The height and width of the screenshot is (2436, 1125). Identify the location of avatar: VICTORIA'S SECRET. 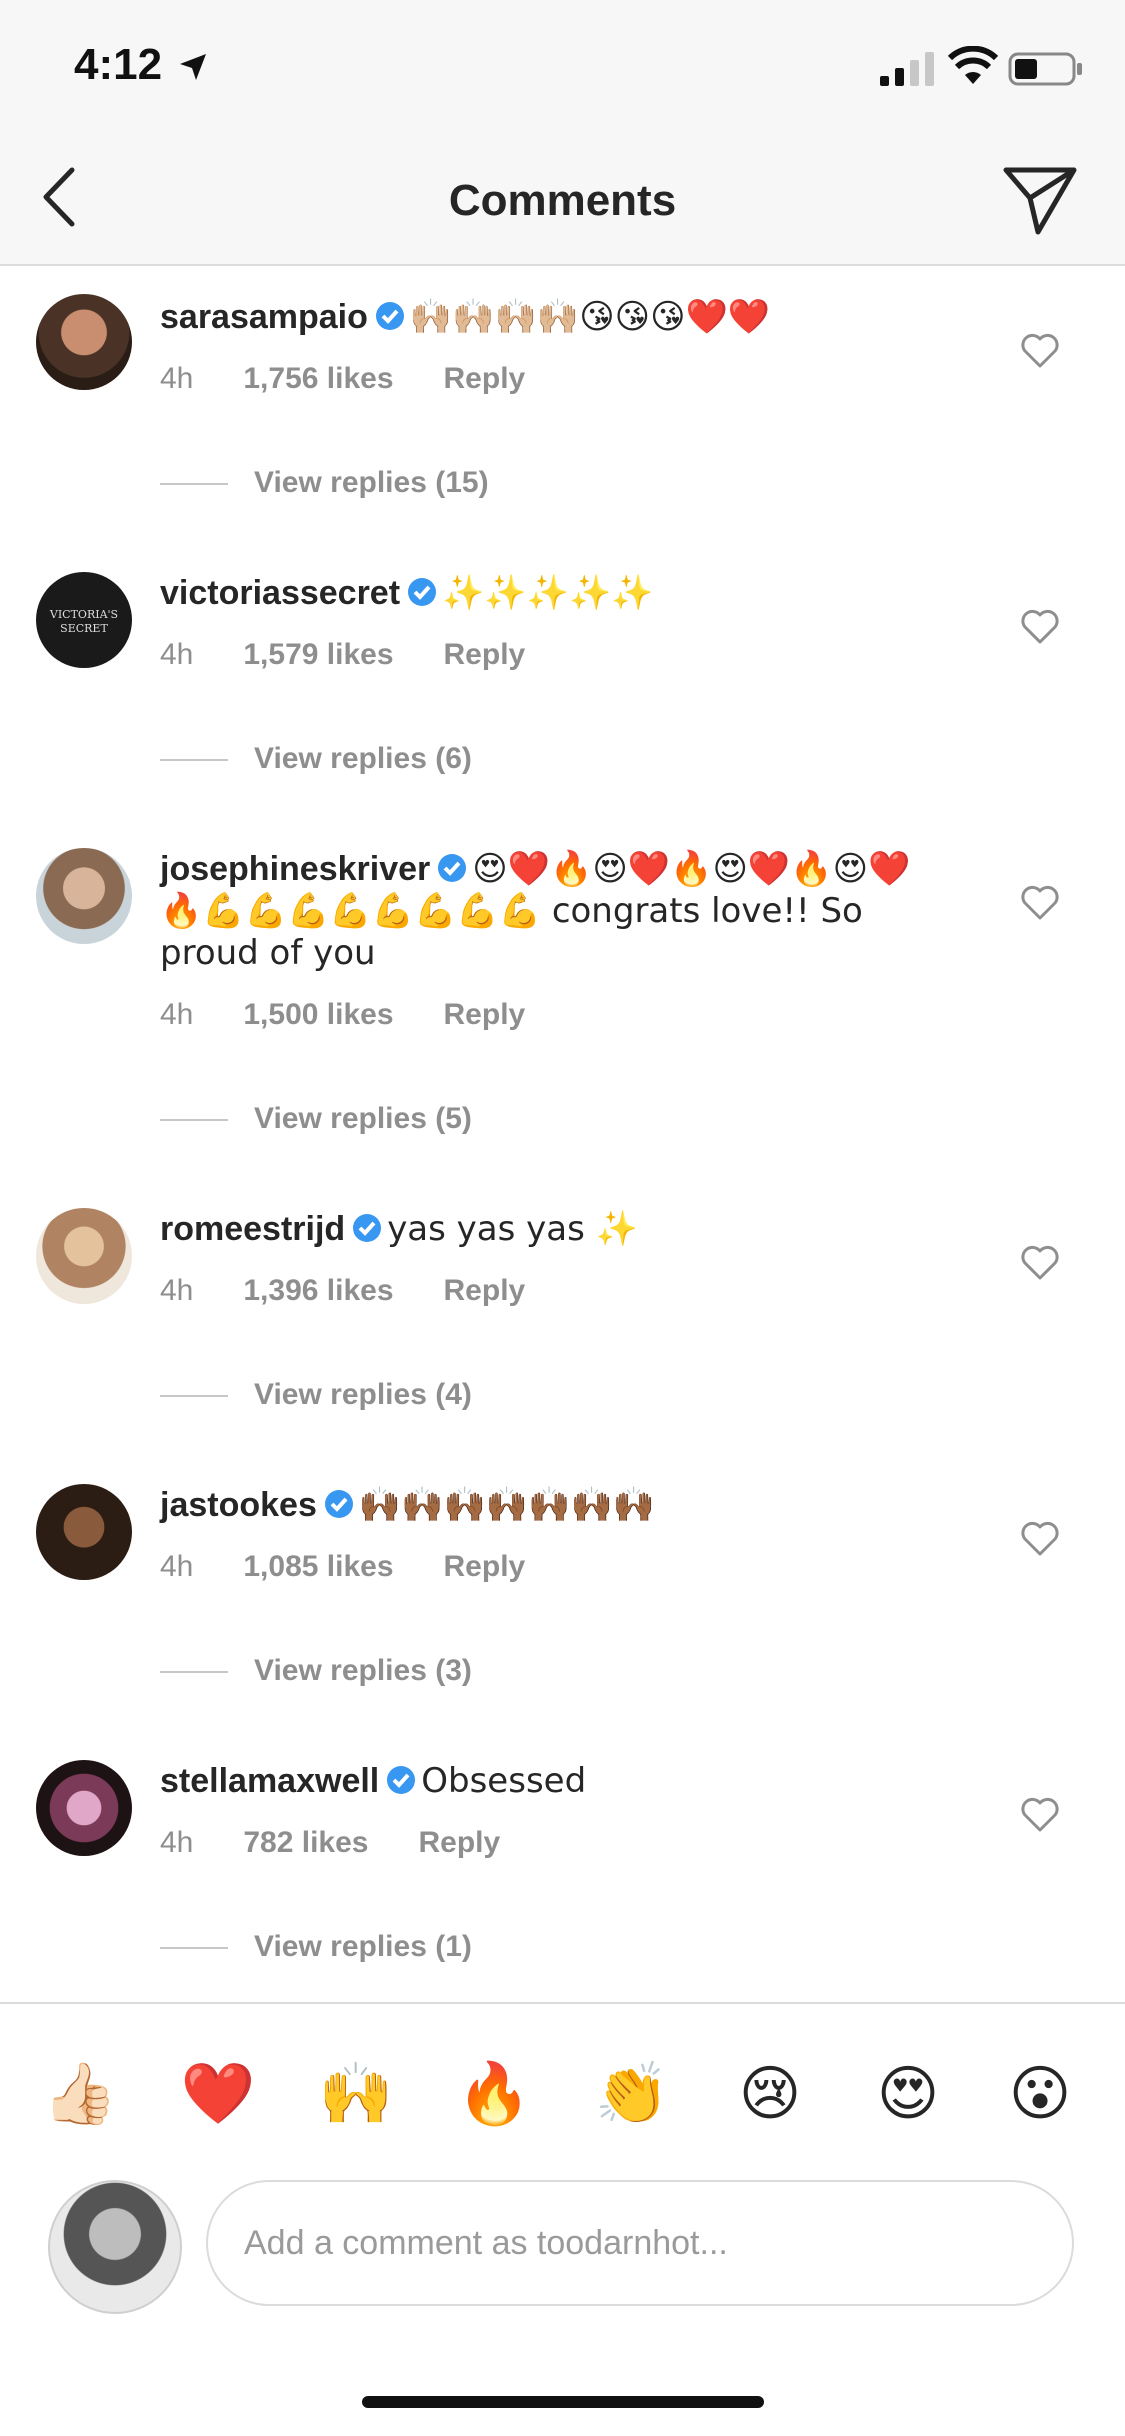
(84, 620).